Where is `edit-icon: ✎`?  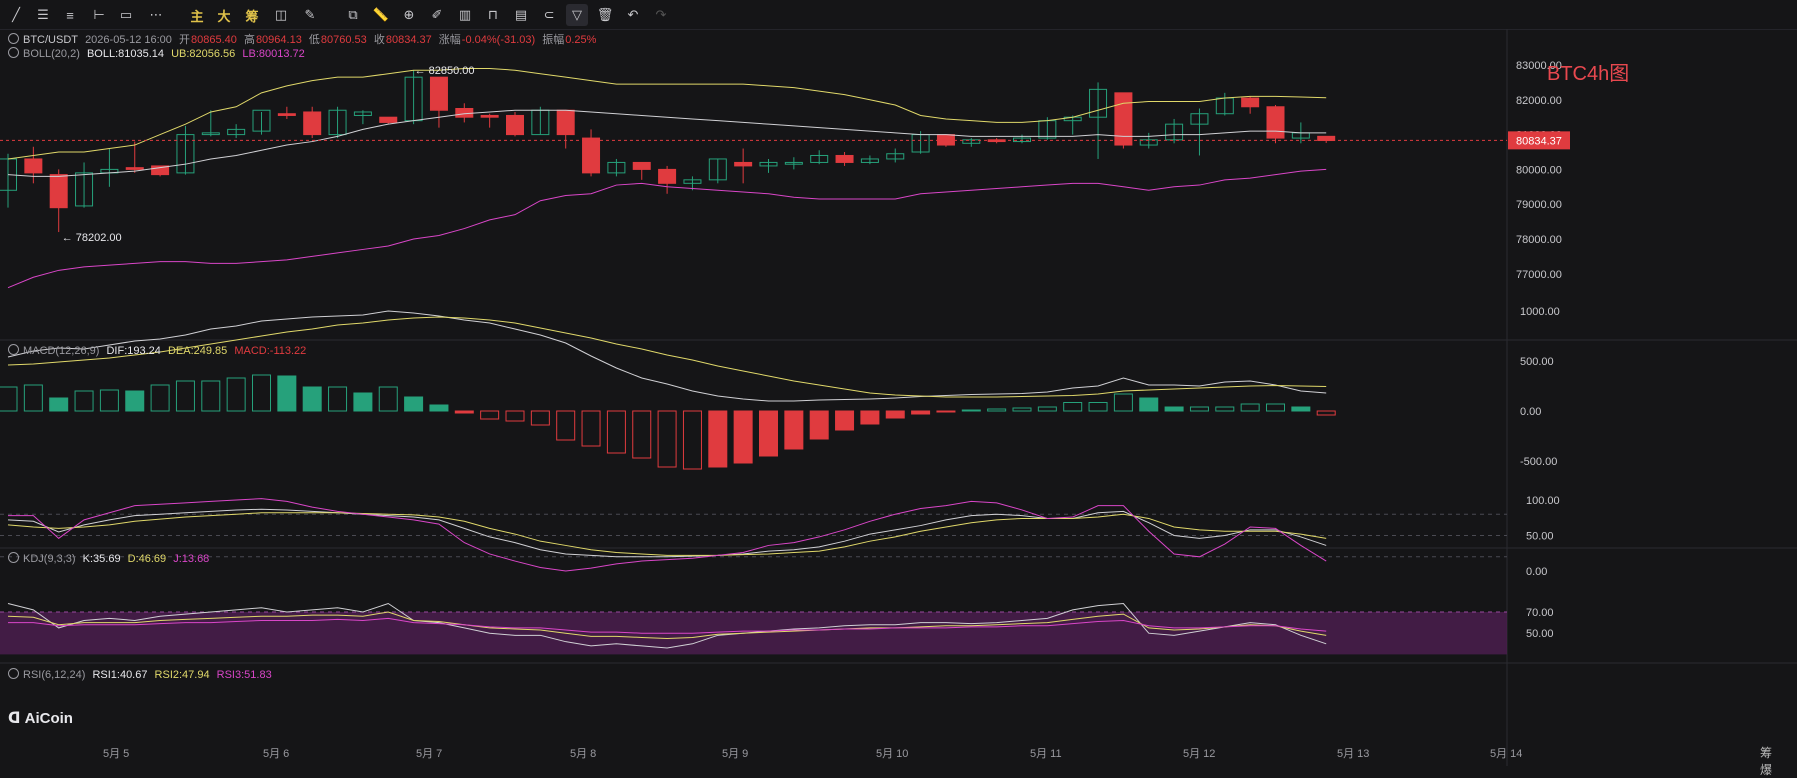 edit-icon: ✎ is located at coordinates (310, 15).